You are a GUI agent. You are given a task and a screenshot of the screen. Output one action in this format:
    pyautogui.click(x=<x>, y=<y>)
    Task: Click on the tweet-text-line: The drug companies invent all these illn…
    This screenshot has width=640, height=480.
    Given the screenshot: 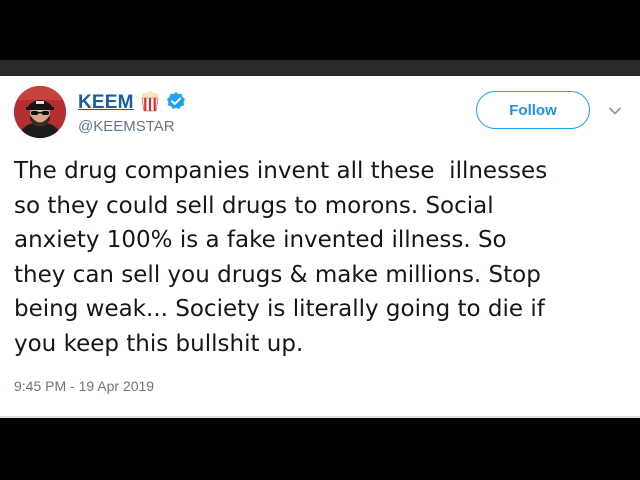 What is the action you would take?
    pyautogui.click(x=281, y=171)
    